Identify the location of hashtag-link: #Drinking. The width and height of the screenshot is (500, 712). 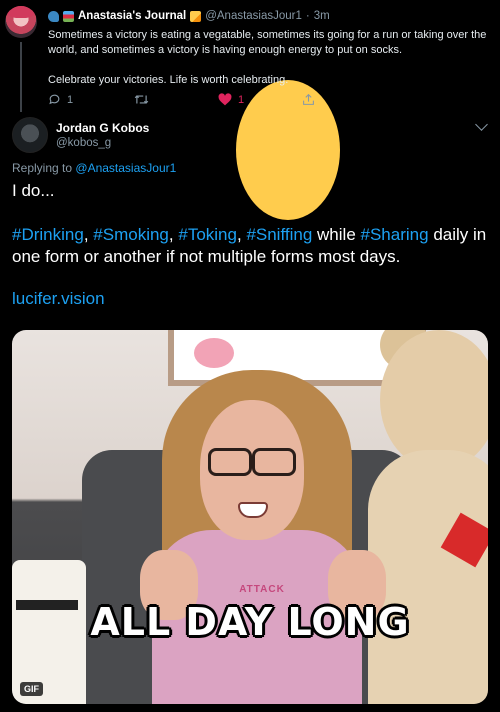
(48, 234).